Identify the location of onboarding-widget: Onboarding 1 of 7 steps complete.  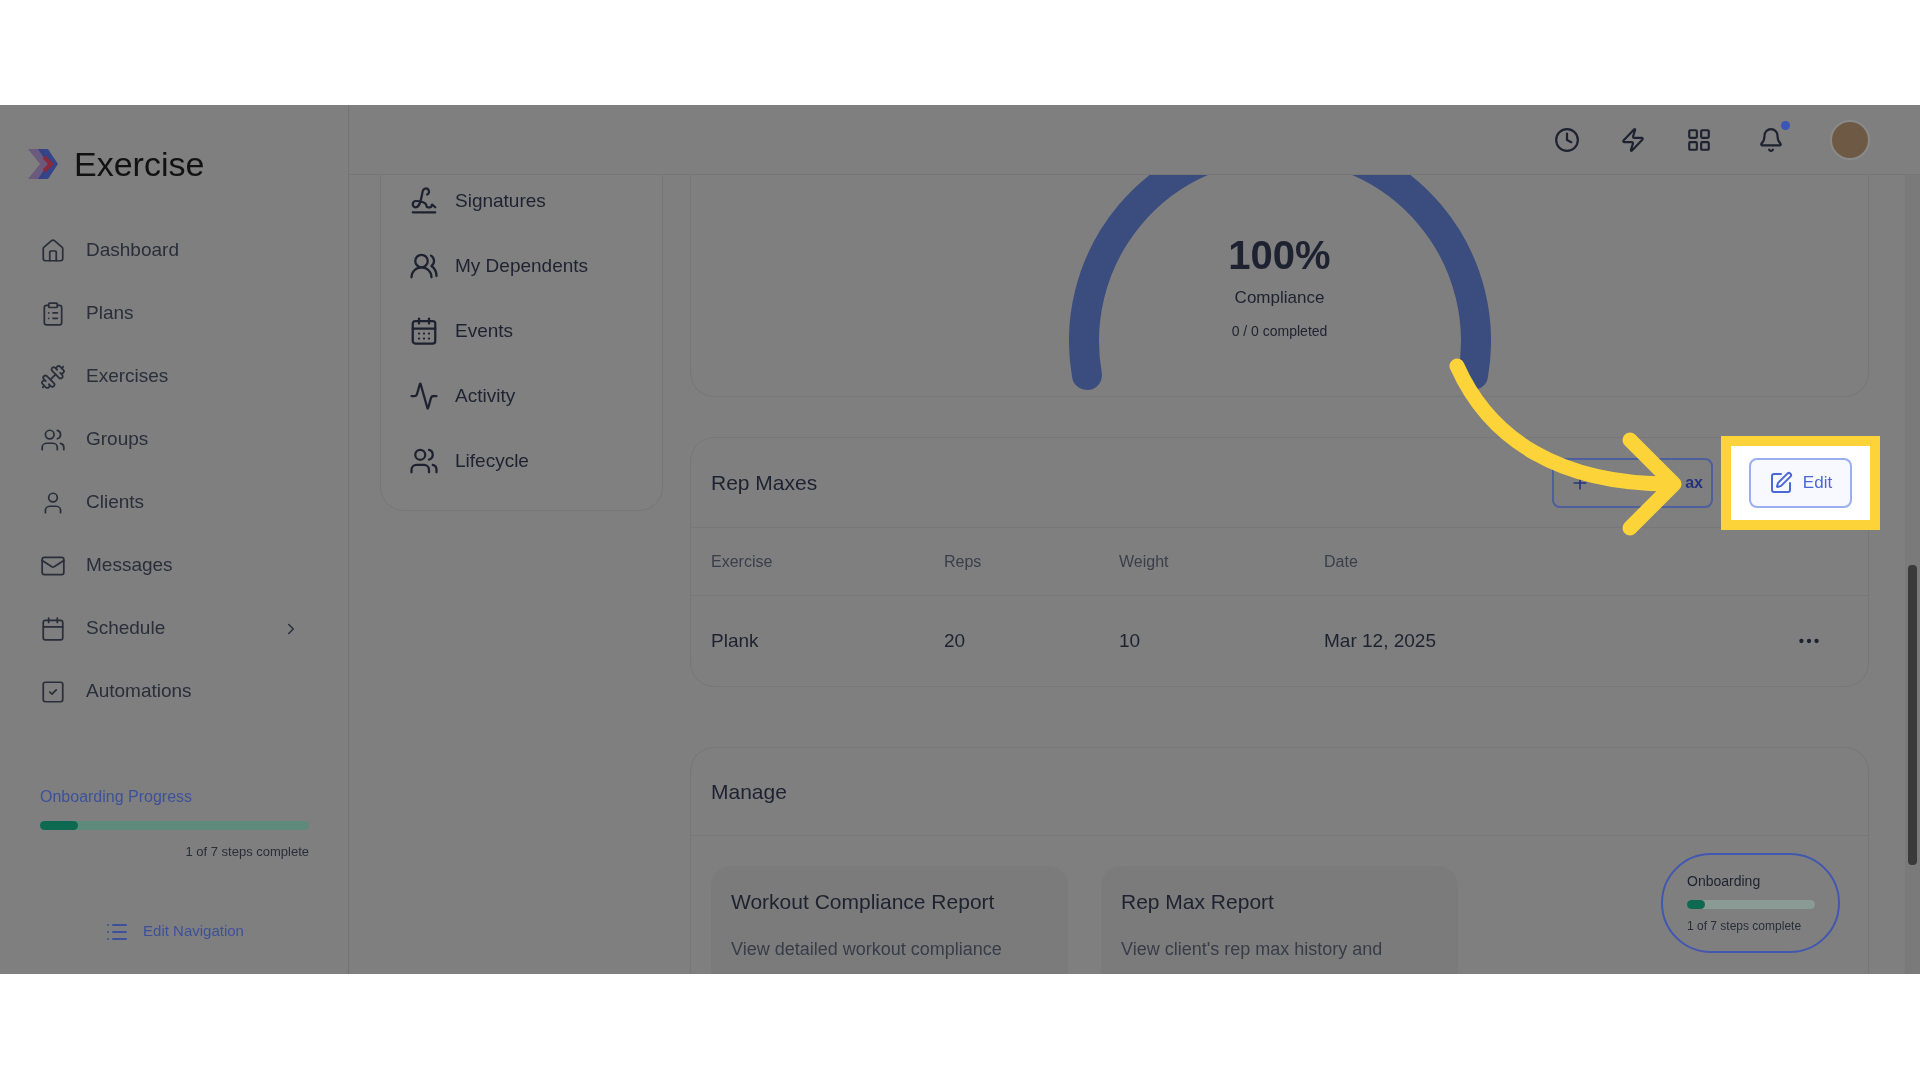
(1750, 903).